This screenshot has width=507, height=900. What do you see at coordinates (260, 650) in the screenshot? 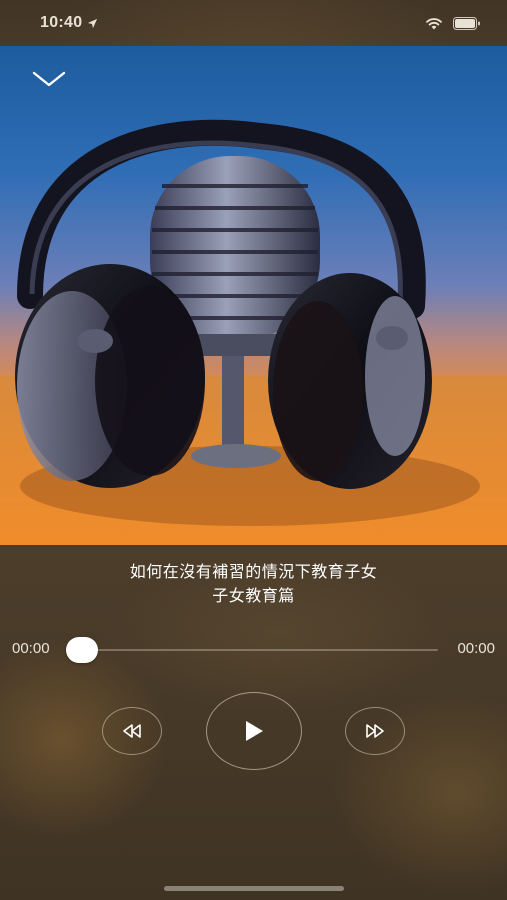
I see `progress-track` at bounding box center [260, 650].